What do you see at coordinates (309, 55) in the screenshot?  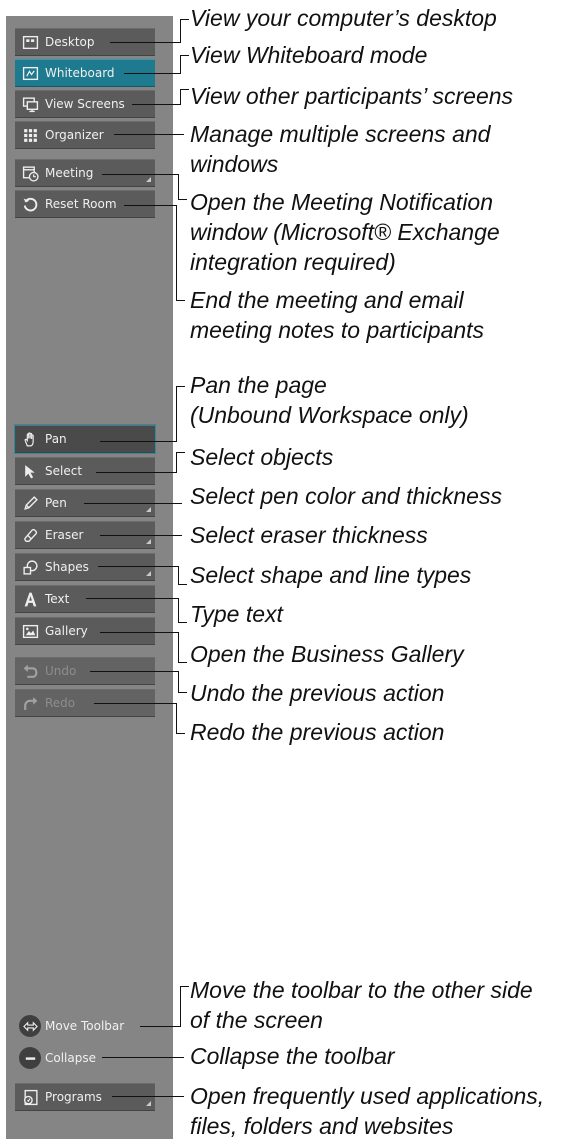 I see `callout-whiteboard: View Whiteboard mode` at bounding box center [309, 55].